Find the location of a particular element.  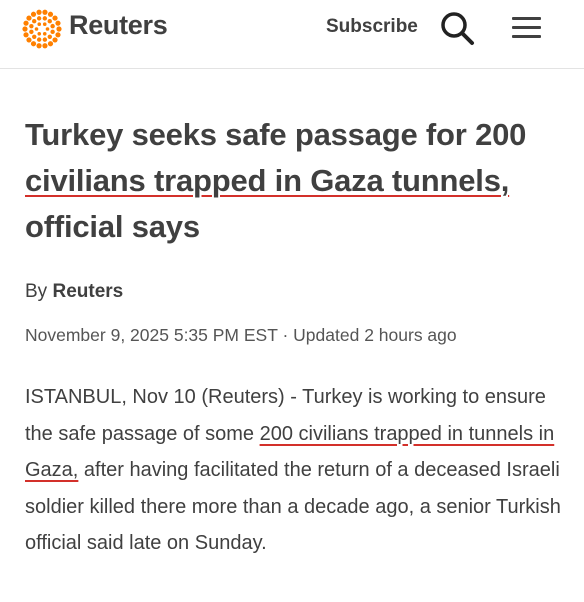

byline-author-link: Reuters is located at coordinates (87, 291).